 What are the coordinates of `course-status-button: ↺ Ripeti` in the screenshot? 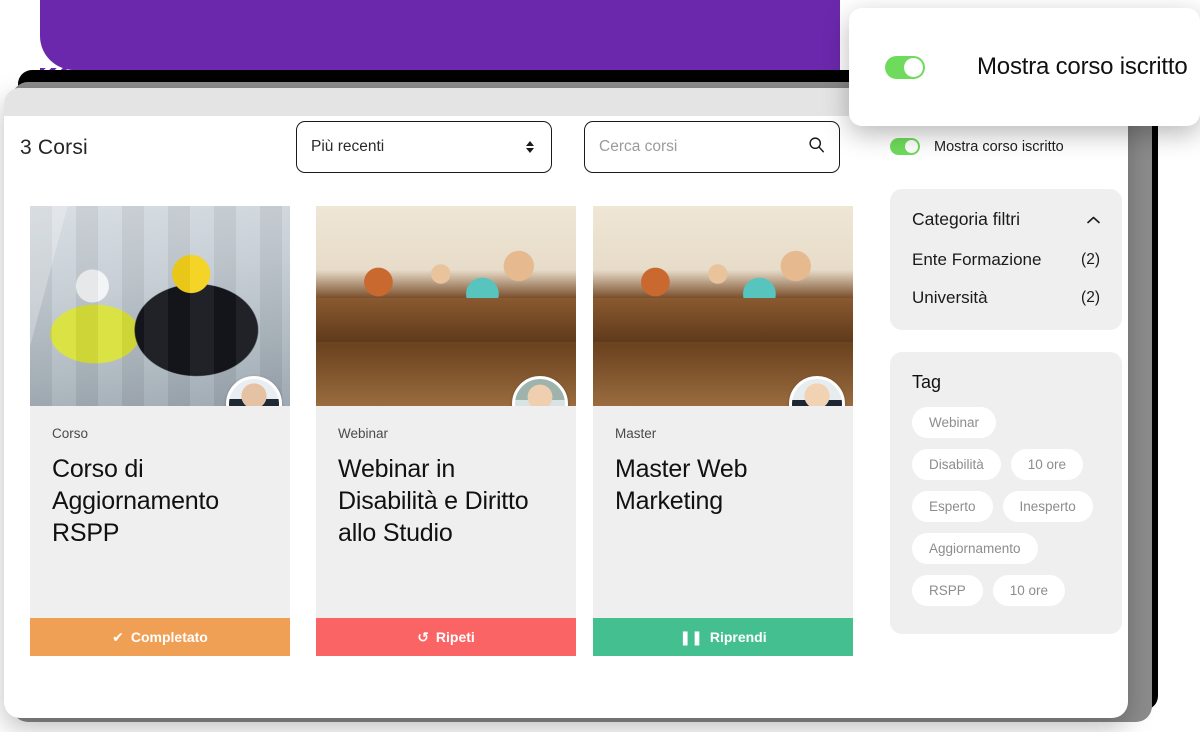 It's located at (446, 637).